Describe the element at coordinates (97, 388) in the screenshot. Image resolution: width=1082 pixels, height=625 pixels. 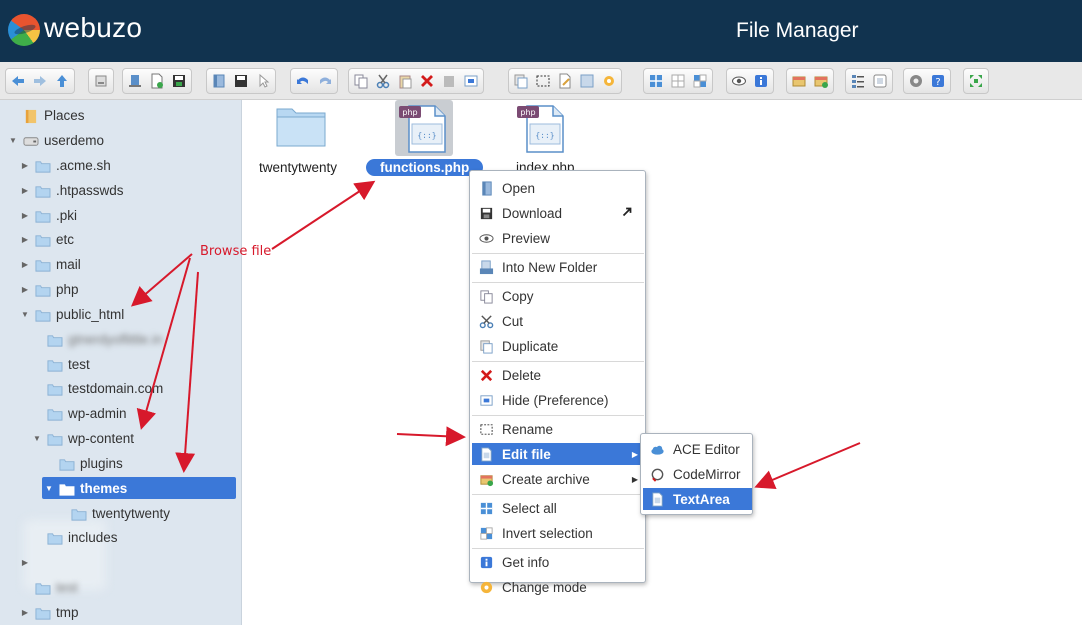
I see `sidebar-item-testdomain-com: testdomain.com` at that location.